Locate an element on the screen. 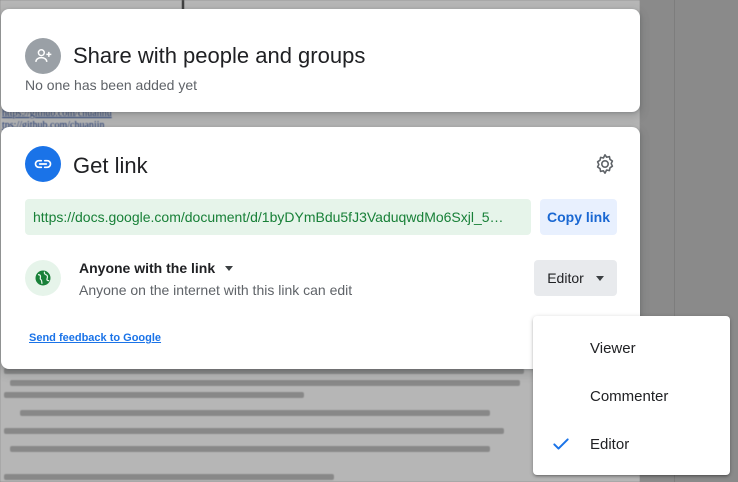  get-link-title: Get link is located at coordinates (110, 165).